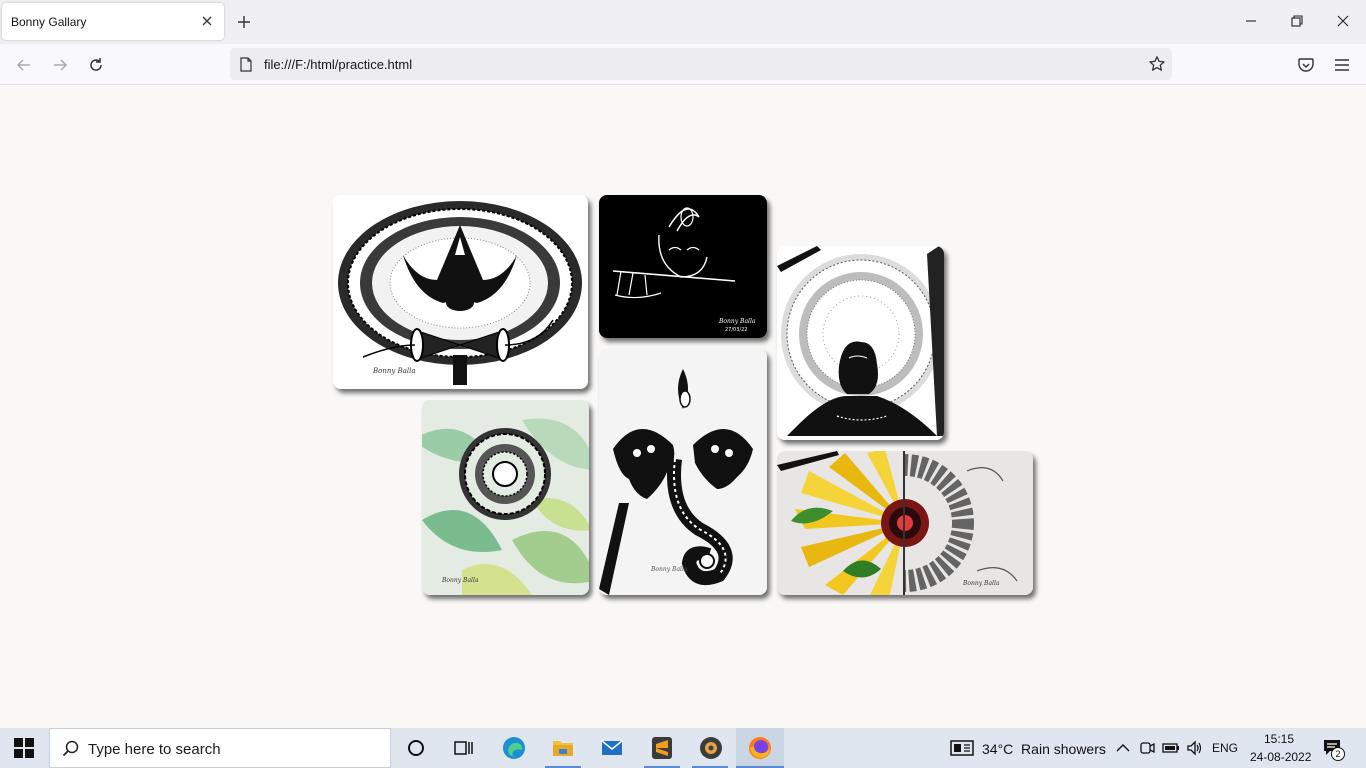  What do you see at coordinates (70, 748) in the screenshot?
I see `search-icon` at bounding box center [70, 748].